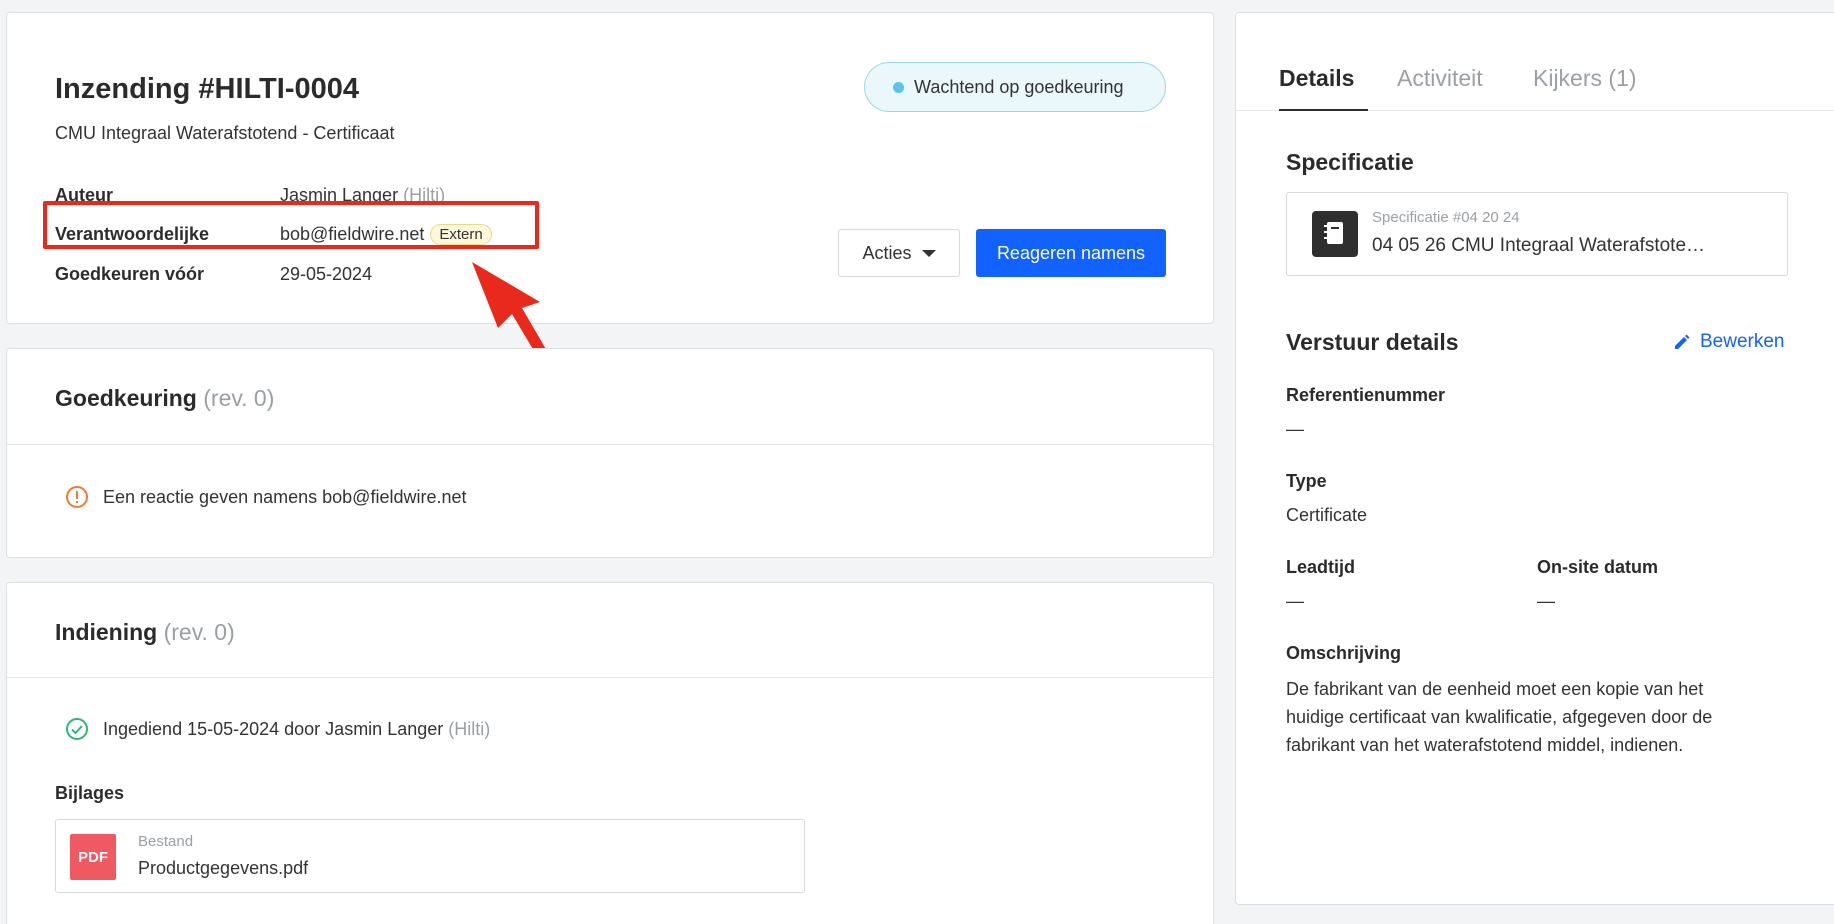 The width and height of the screenshot is (1834, 924). Describe the element at coordinates (1535, 62) in the screenshot. I see `tab-bar: Details Activiteit Kijkers (1)` at that location.